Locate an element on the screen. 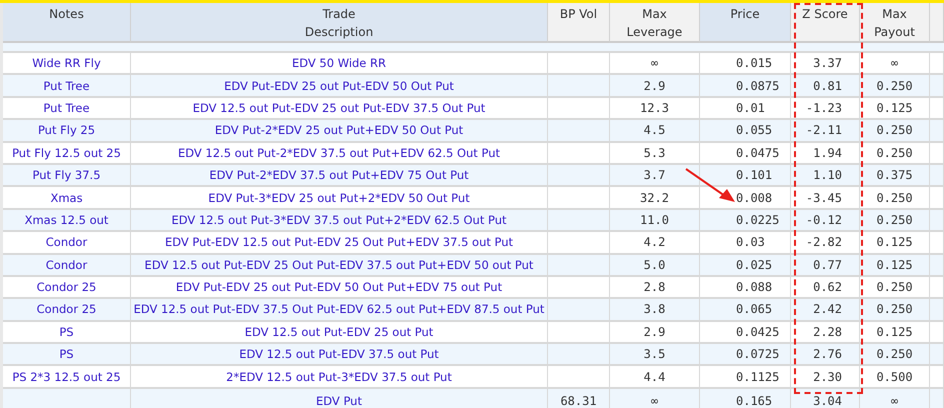  column-header: Trade Description is located at coordinates (339, 23).